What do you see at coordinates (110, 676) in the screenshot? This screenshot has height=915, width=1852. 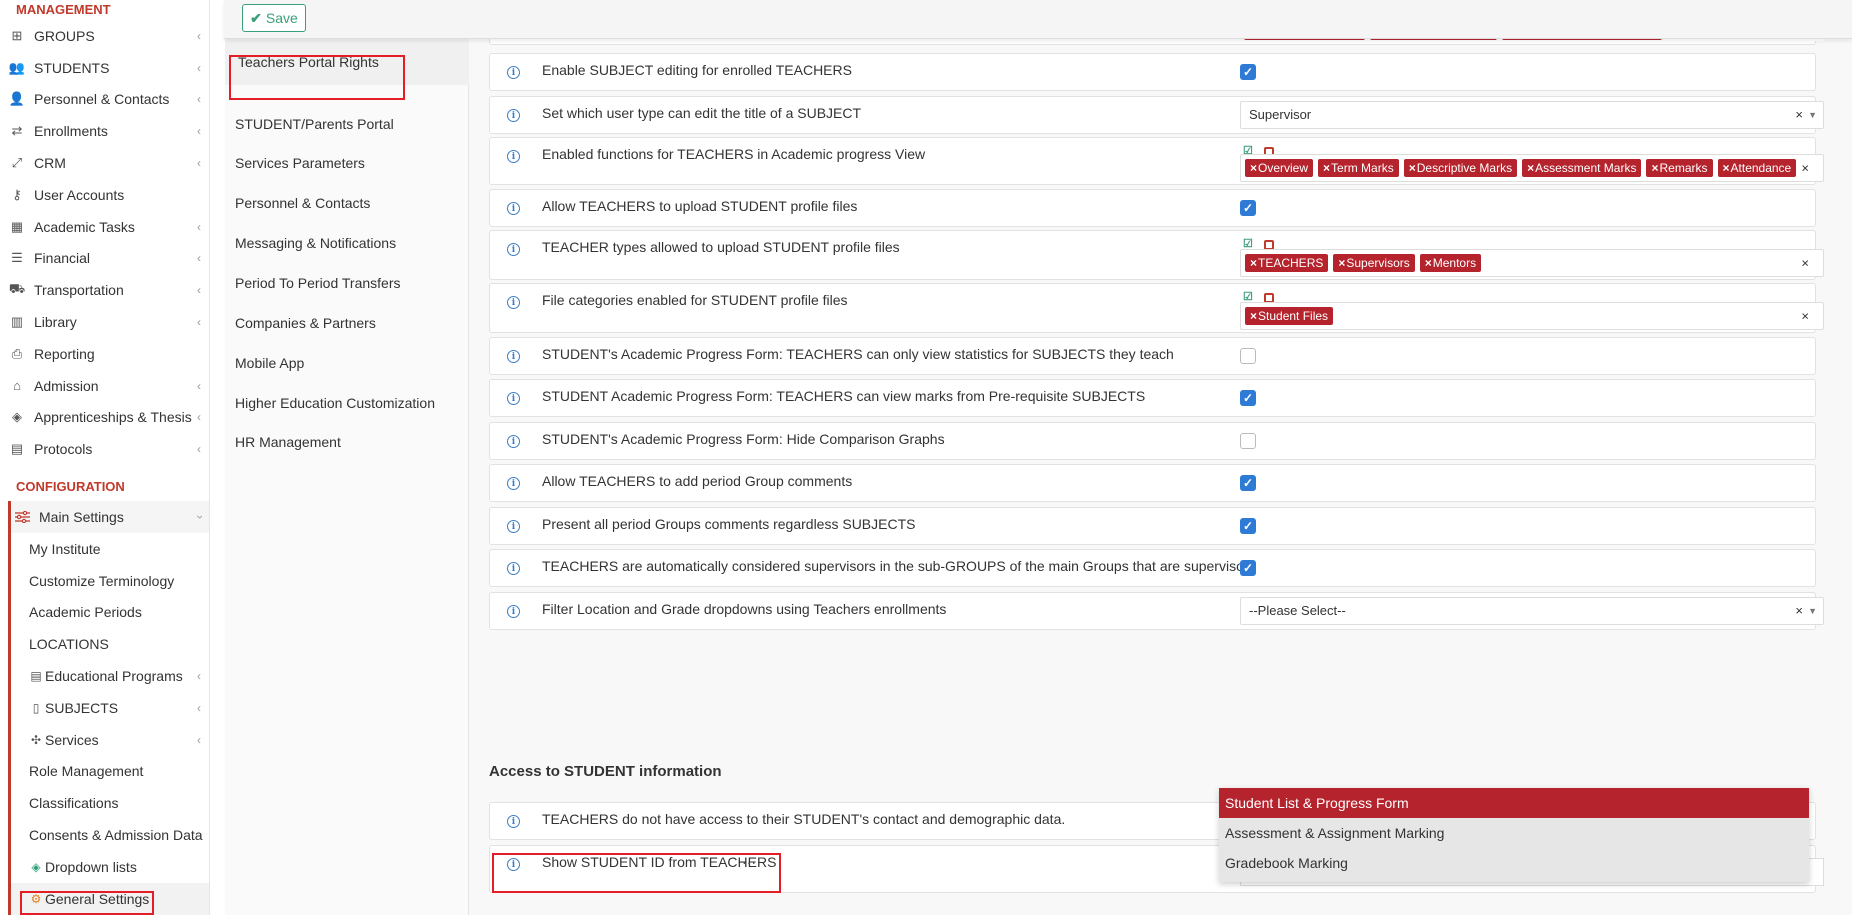 I see `nav-educational-programs: ▤ Educational Programs ‹` at bounding box center [110, 676].